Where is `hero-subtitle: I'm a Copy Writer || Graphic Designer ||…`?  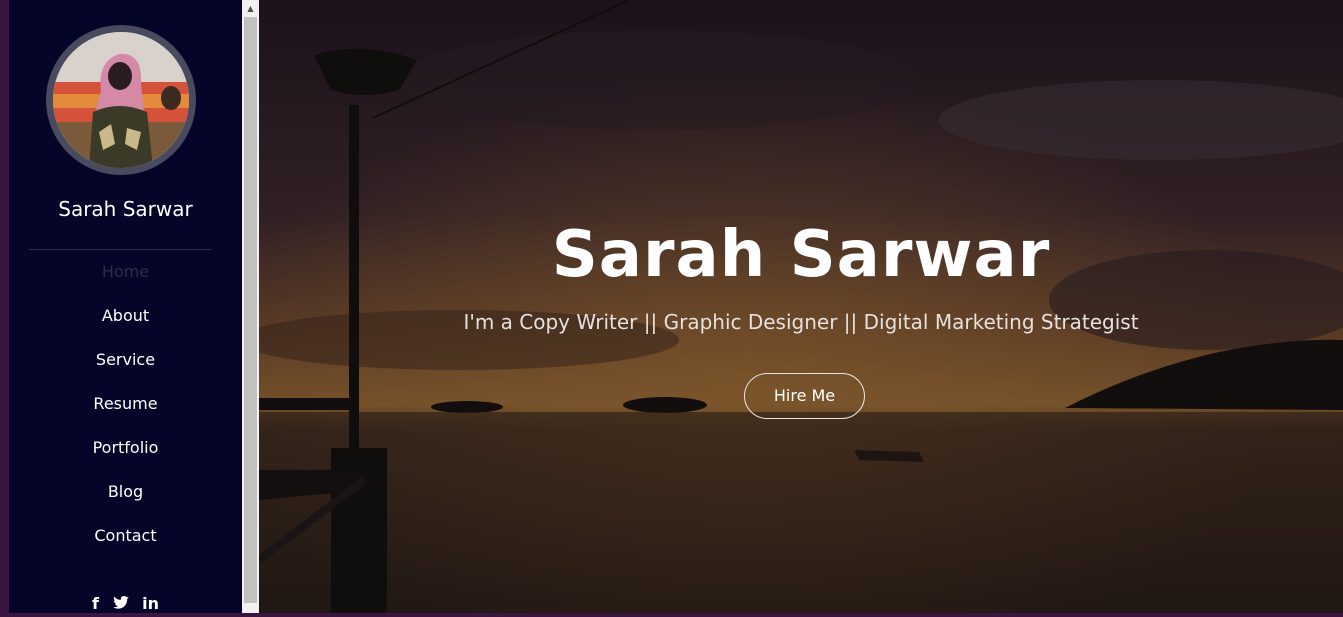
hero-subtitle: I'm a Copy Writer || Graphic Designer ||… is located at coordinates (801, 322).